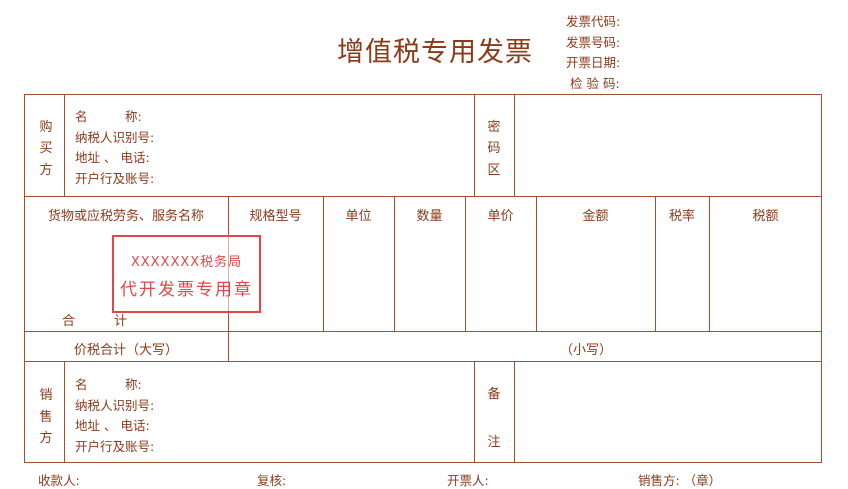  What do you see at coordinates (593, 42) in the screenshot?
I see `invoice-number-label: 发票号码:` at bounding box center [593, 42].